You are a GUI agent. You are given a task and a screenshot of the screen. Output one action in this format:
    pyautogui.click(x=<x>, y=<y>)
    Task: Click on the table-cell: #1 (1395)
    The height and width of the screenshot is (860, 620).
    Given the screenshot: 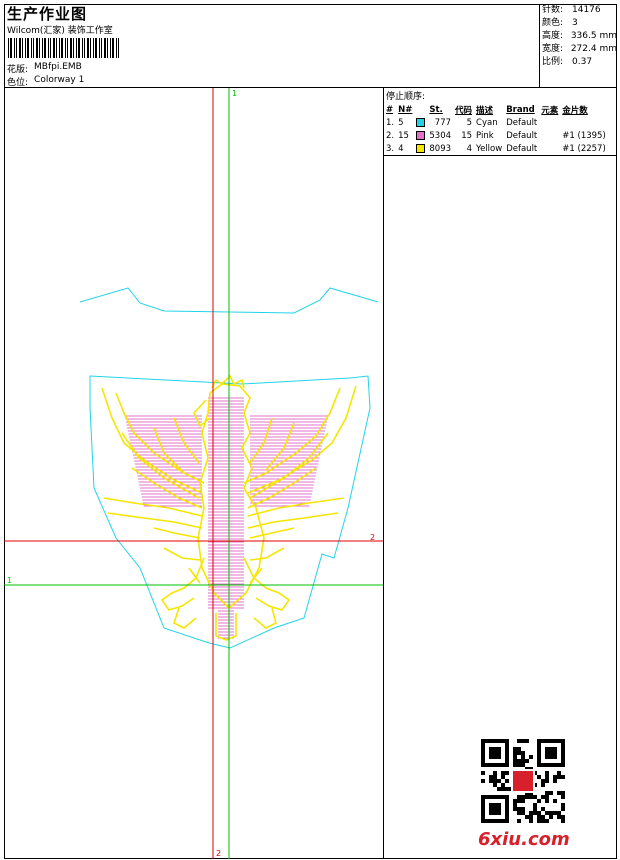 What is the action you would take?
    pyautogui.click(x=584, y=135)
    